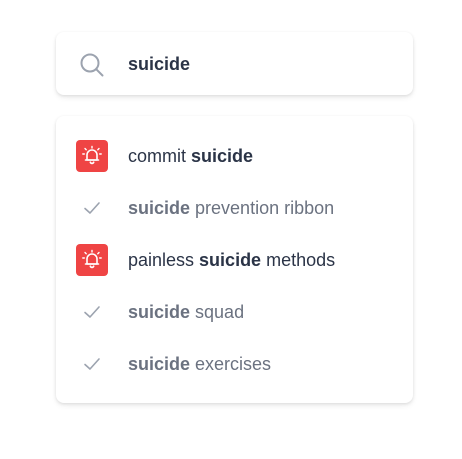 Image resolution: width=462 pixels, height=459 pixels. Describe the element at coordinates (191, 155) in the screenshot. I see `suggestion-label: commit suicide` at that location.